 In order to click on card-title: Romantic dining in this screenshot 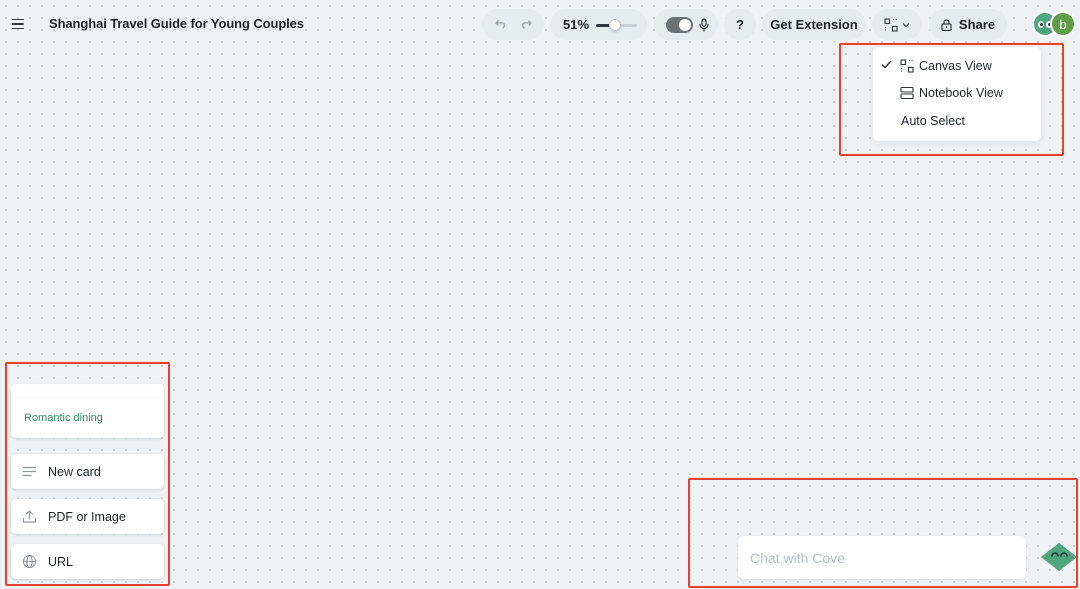, I will do `click(63, 418)`.